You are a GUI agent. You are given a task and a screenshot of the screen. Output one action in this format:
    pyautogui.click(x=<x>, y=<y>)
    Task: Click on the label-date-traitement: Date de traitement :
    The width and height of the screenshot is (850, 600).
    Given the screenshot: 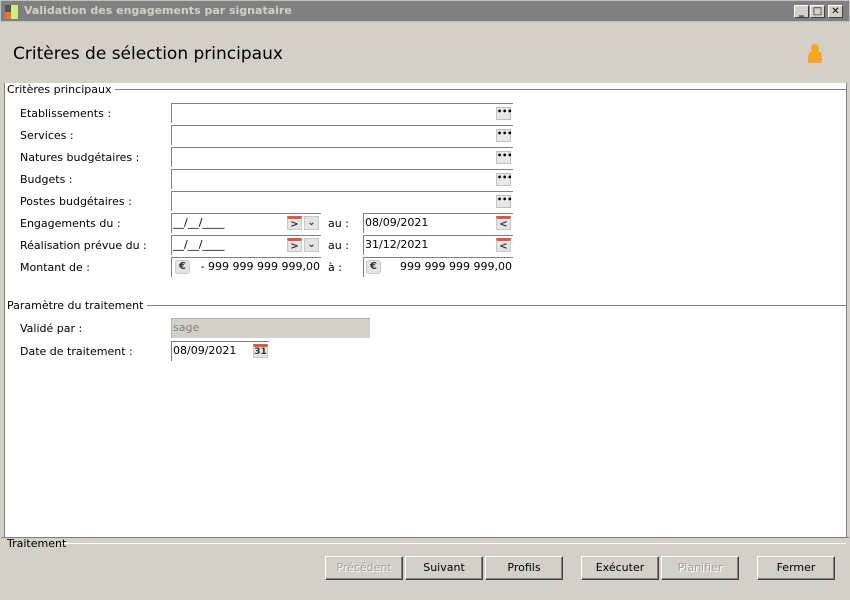 What is the action you would take?
    pyautogui.click(x=76, y=351)
    